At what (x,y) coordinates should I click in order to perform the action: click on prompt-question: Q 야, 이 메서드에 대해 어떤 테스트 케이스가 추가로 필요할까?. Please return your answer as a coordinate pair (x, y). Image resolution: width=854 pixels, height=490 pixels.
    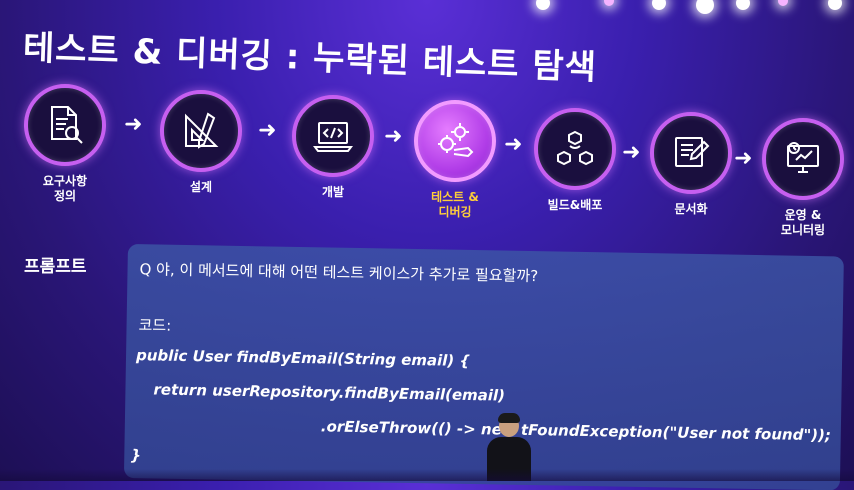
    Looking at the image, I should click on (339, 273).